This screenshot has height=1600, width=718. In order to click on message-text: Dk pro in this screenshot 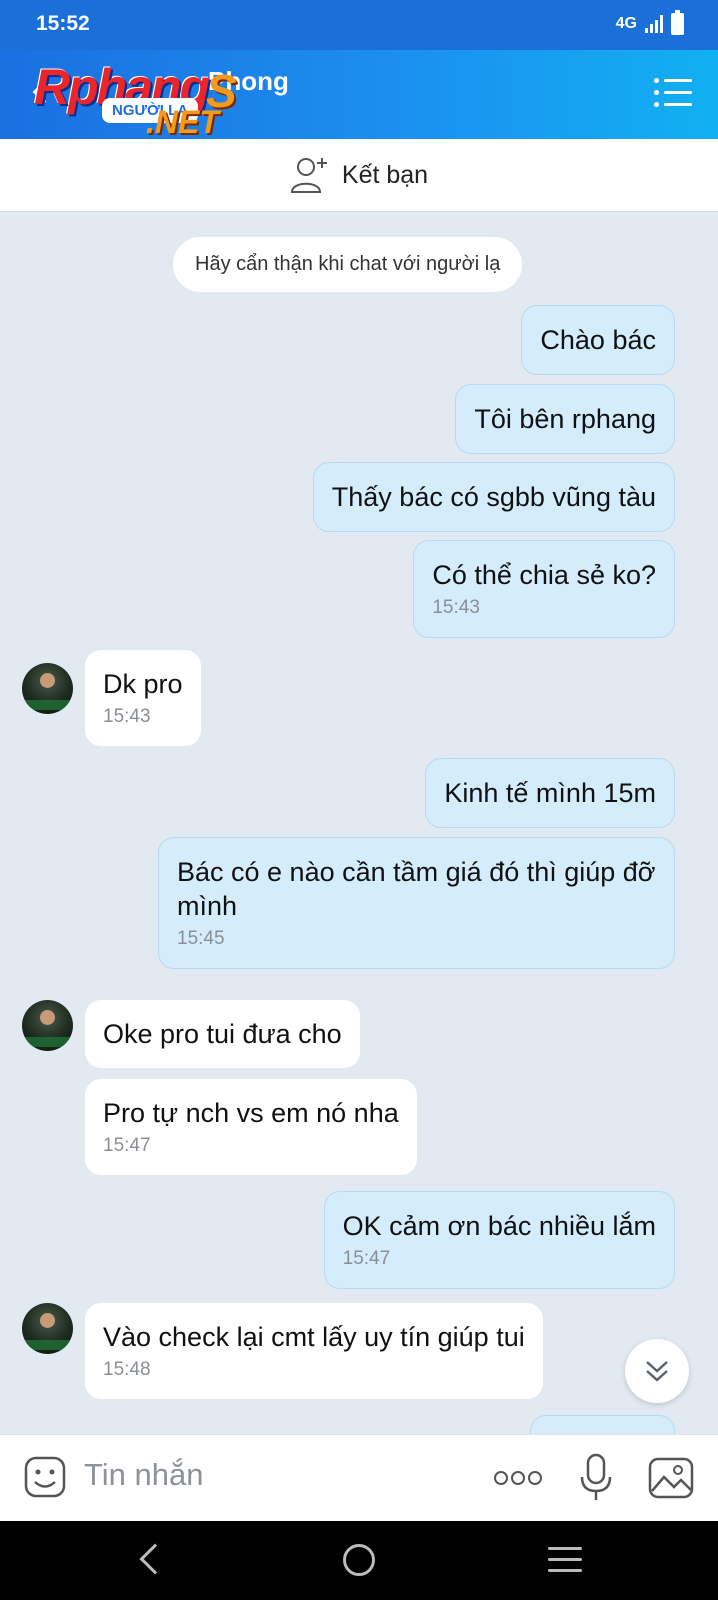, I will do `click(143, 684)`.